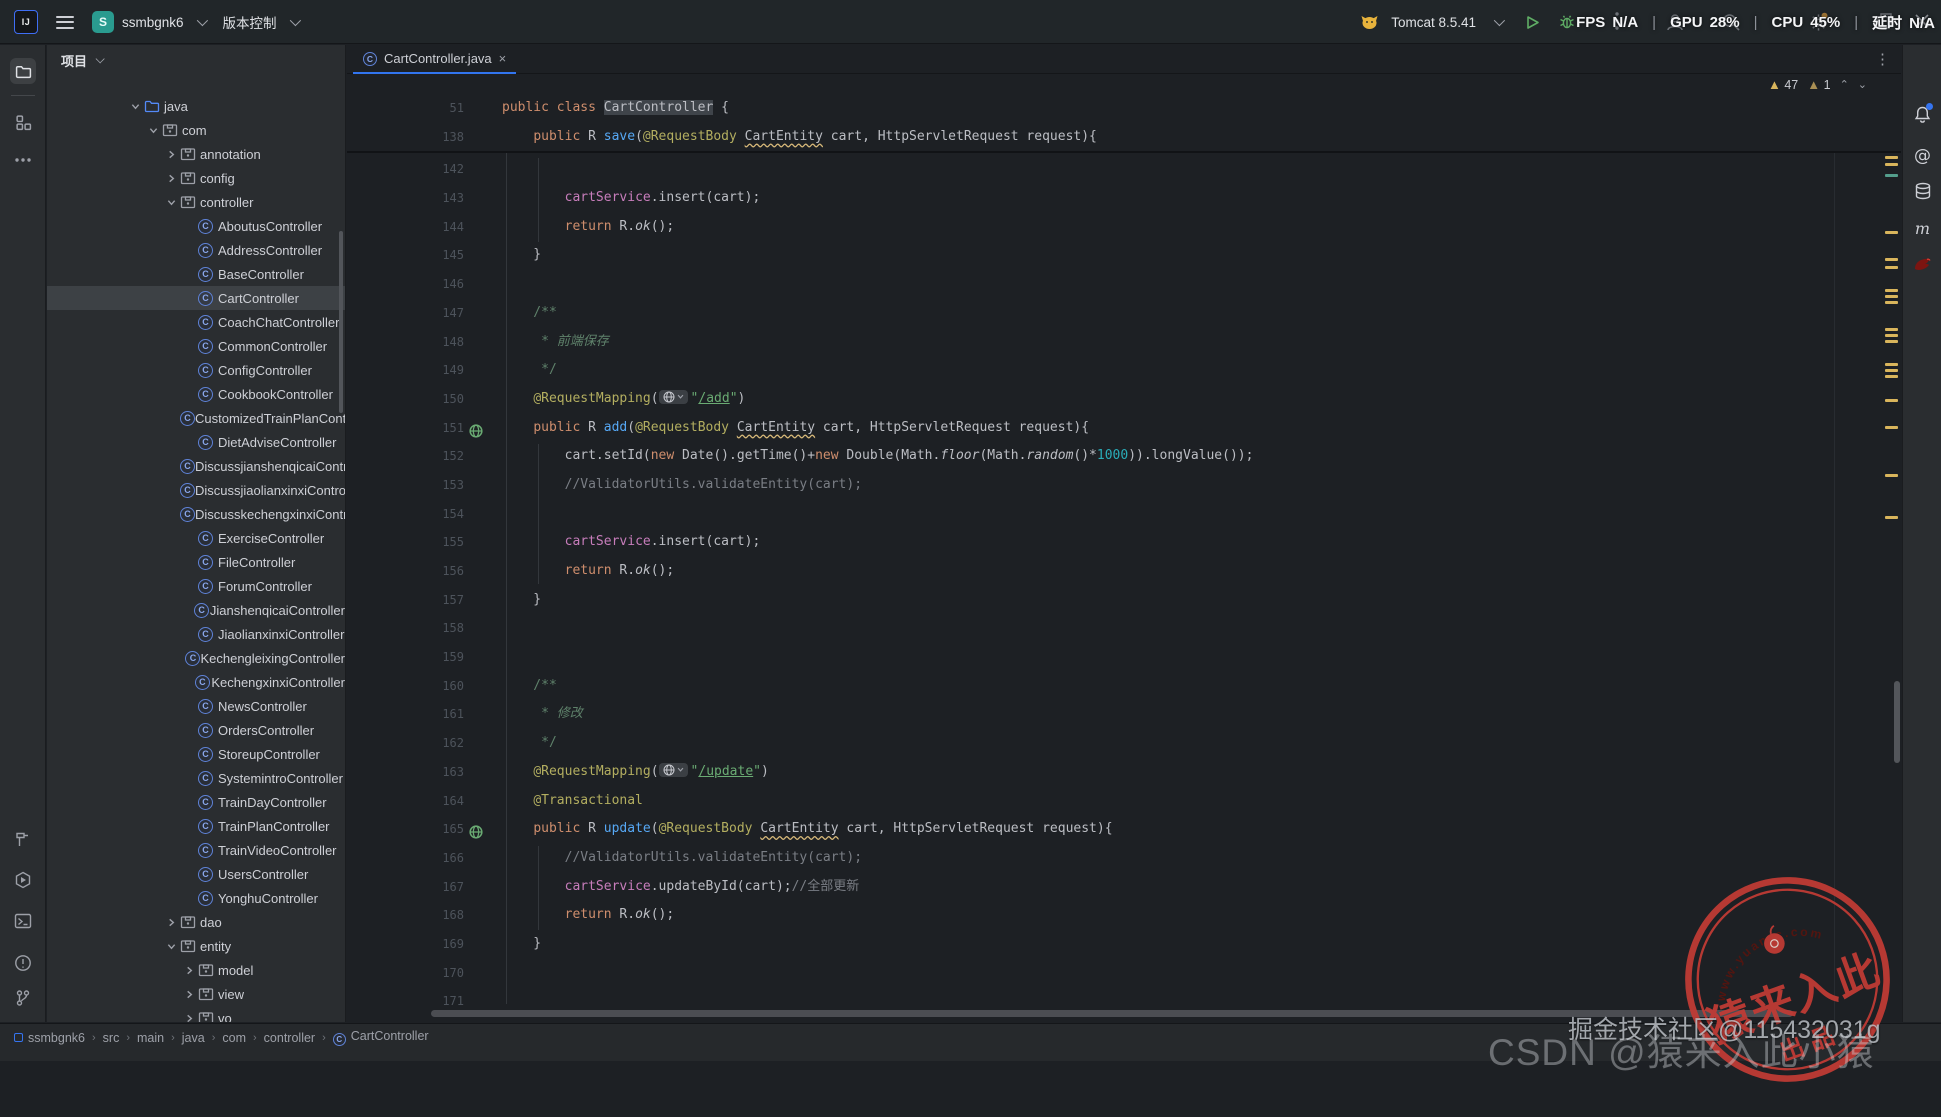 Image resolution: width=1941 pixels, height=1117 pixels. What do you see at coordinates (1922, 264) in the screenshot?
I see `plugin-red-icon` at bounding box center [1922, 264].